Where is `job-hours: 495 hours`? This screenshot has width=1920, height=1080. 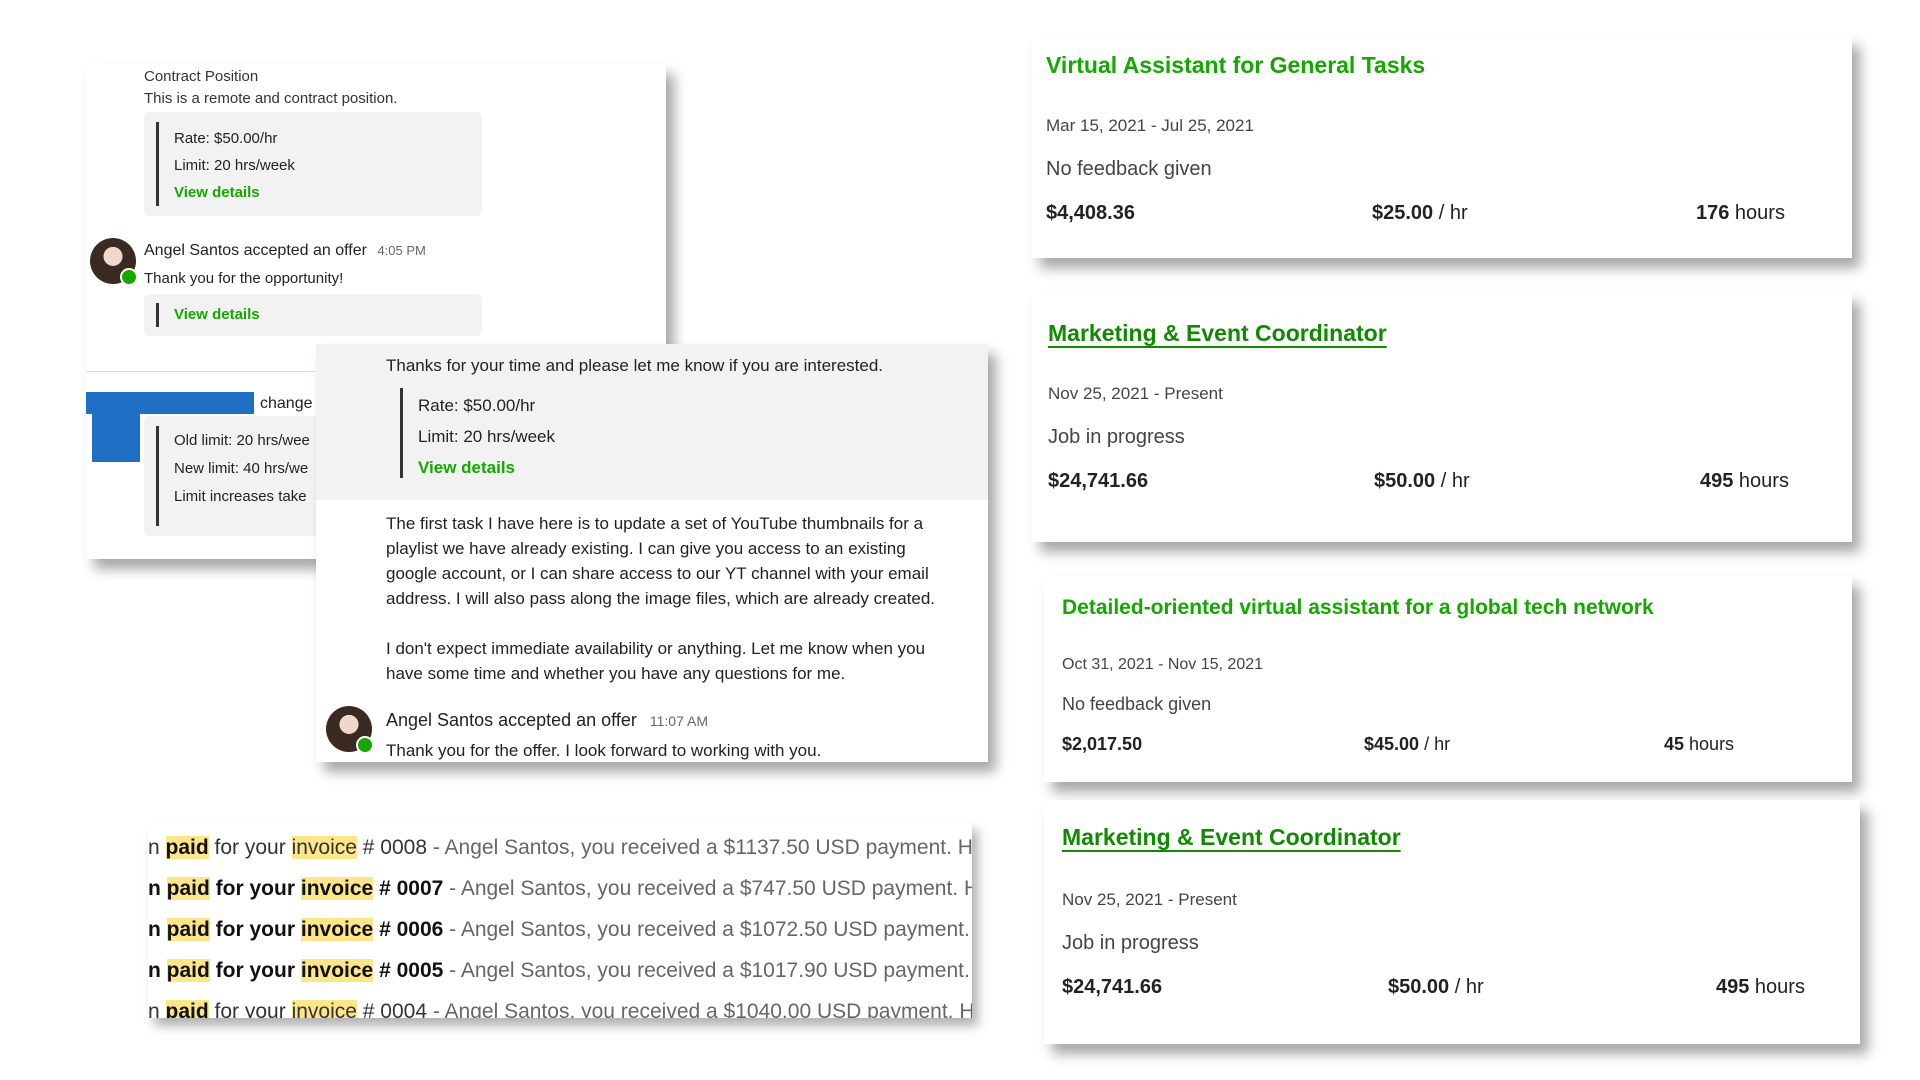 job-hours: 495 hours is located at coordinates (1744, 481).